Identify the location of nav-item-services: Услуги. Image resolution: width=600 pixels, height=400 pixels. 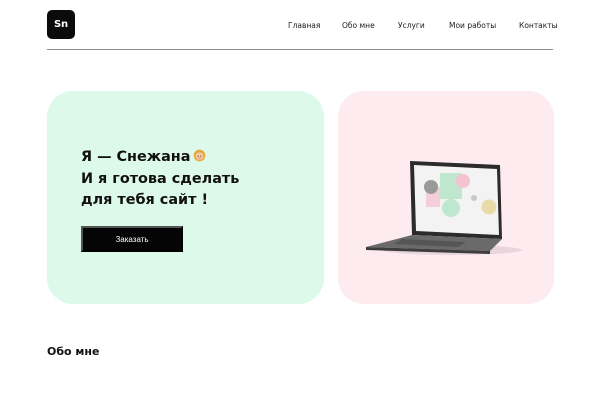
(411, 26).